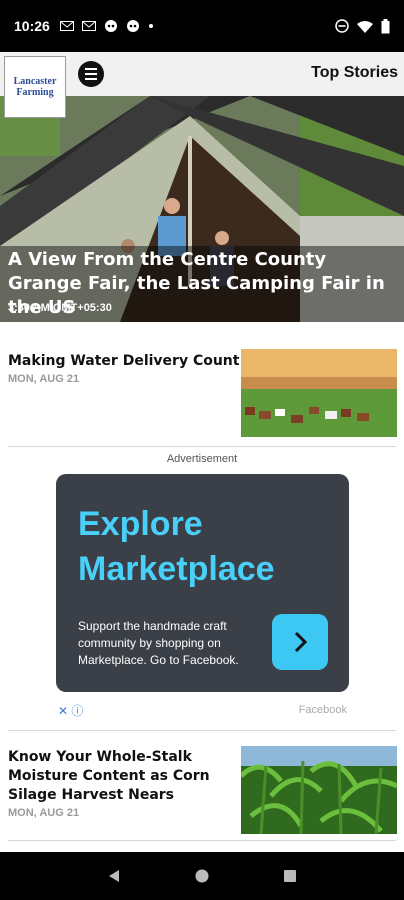 The height and width of the screenshot is (900, 404). What do you see at coordinates (202, 85) in the screenshot?
I see `app-header: Lancaster Farming Top Stories` at bounding box center [202, 85].